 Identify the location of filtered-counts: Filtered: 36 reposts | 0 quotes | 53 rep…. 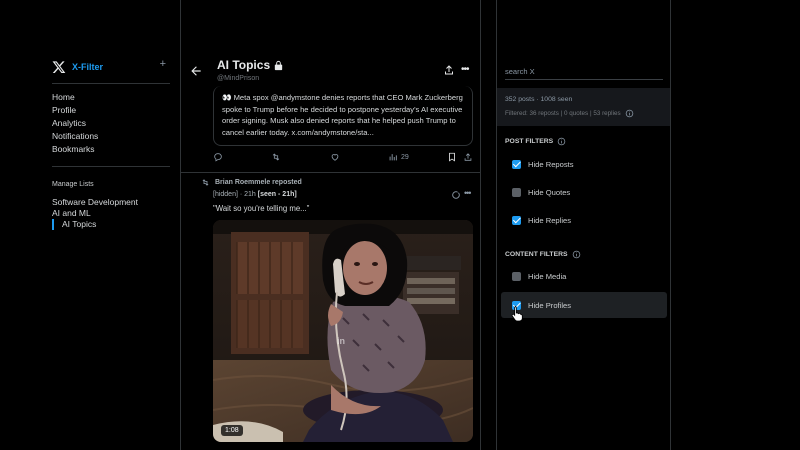
(563, 113).